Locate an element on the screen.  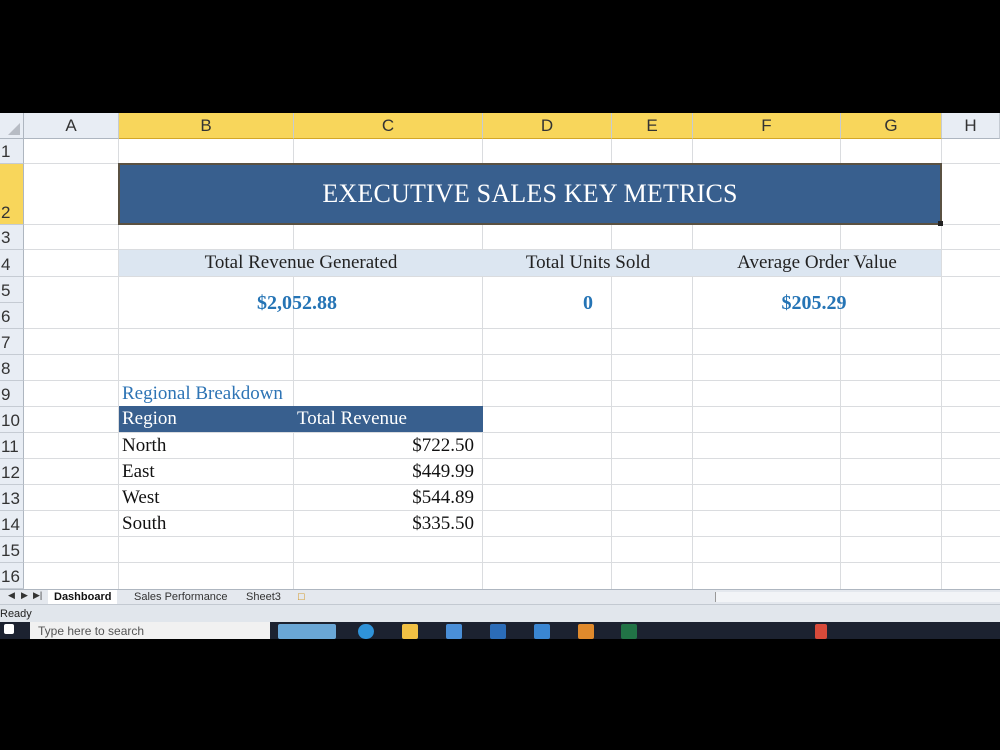
row-header-10: 10 is located at coordinates (12, 420).